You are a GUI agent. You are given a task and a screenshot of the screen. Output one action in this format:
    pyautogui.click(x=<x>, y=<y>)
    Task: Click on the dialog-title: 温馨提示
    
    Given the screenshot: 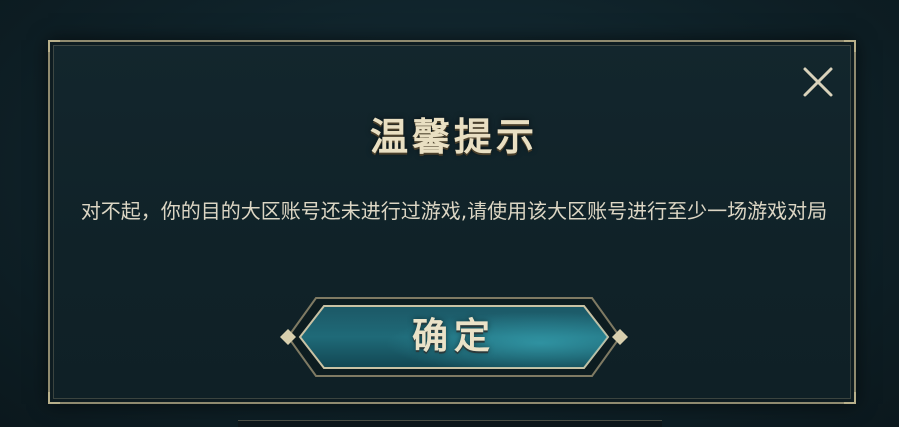 What is the action you would take?
    pyautogui.click(x=453, y=137)
    